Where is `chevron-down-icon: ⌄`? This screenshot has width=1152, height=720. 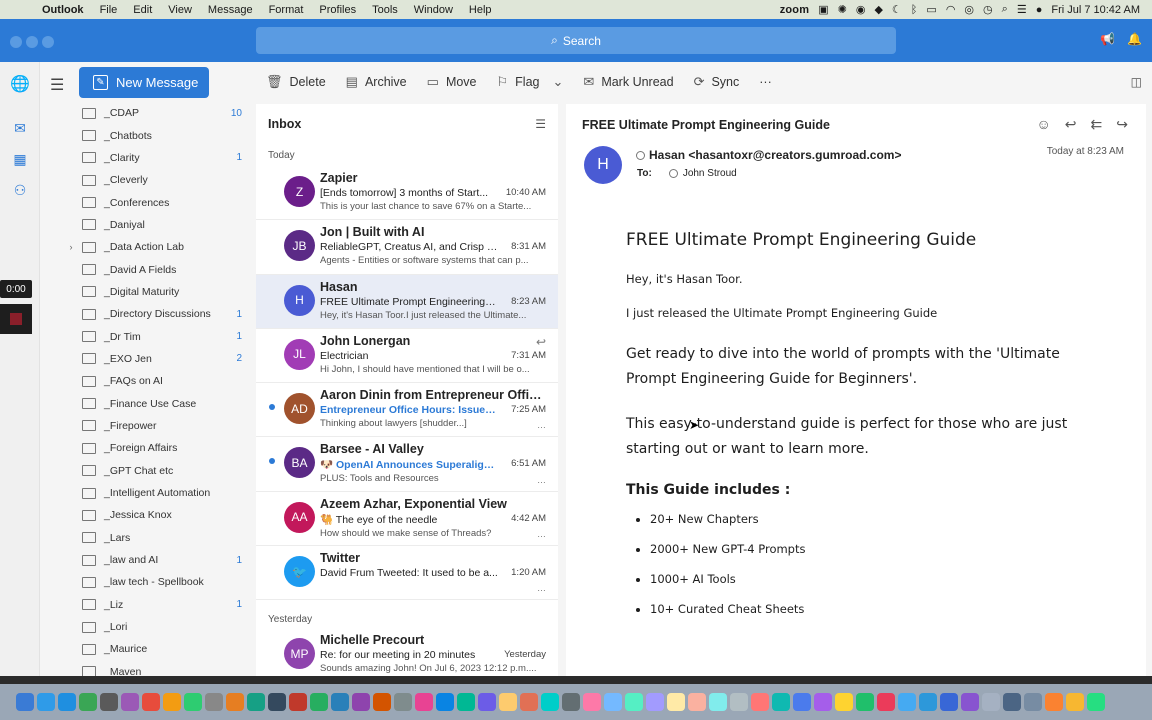
chevron-down-icon: ⌄ is located at coordinates (558, 82).